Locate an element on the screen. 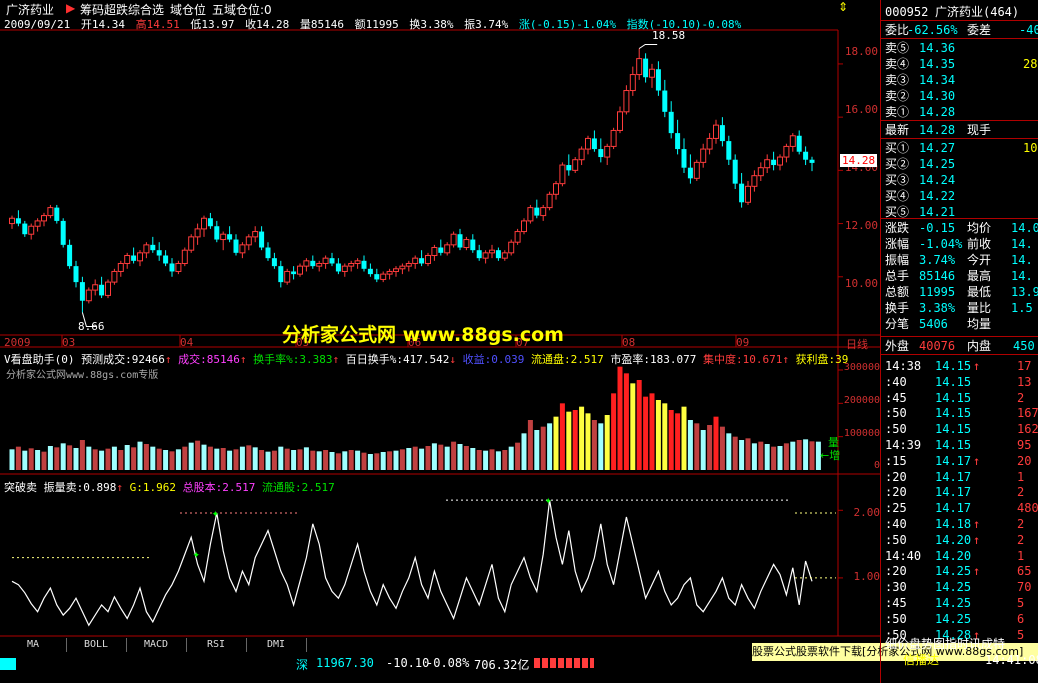 This screenshot has width=1038, height=683. stat-row: 换手 3.38% 量比 1.5 is located at coordinates (961, 308).